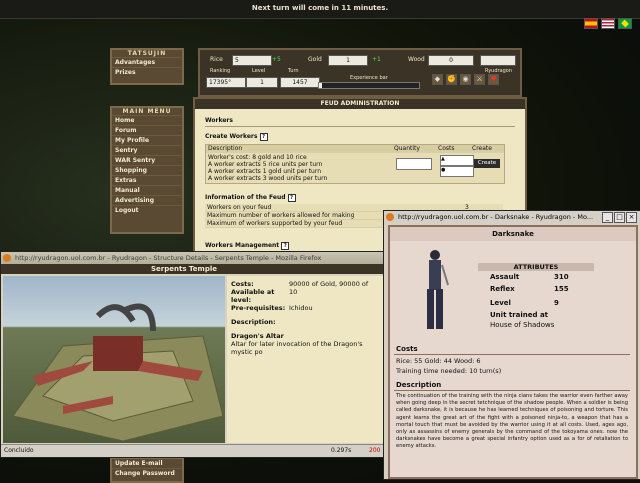 This screenshot has width=640, height=483. Describe the element at coordinates (147, 72) in the screenshot. I see `menu-item-prizes: Prizes` at that location.